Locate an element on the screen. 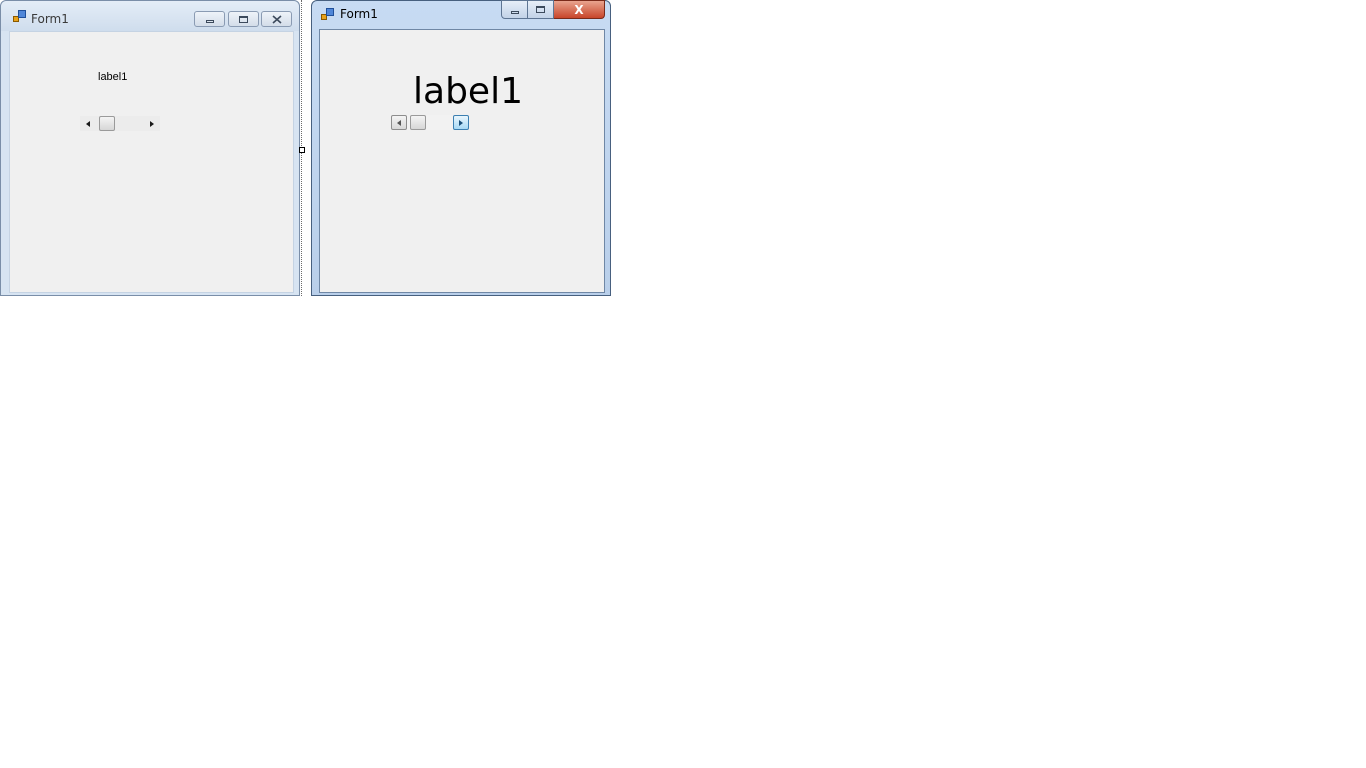  designer-maximize-button is located at coordinates (243, 19).